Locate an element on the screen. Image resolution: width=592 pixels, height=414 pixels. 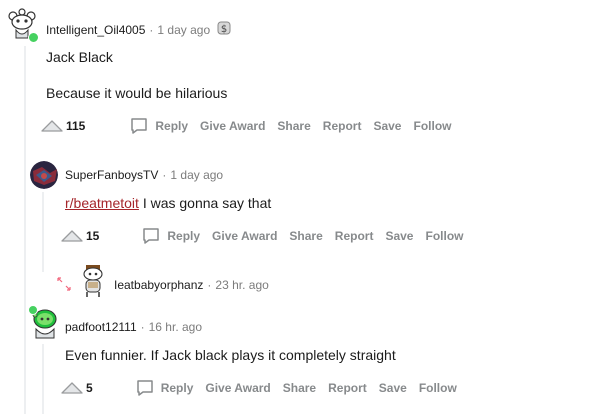
timestamp: 23 hr. ago is located at coordinates (241, 285).